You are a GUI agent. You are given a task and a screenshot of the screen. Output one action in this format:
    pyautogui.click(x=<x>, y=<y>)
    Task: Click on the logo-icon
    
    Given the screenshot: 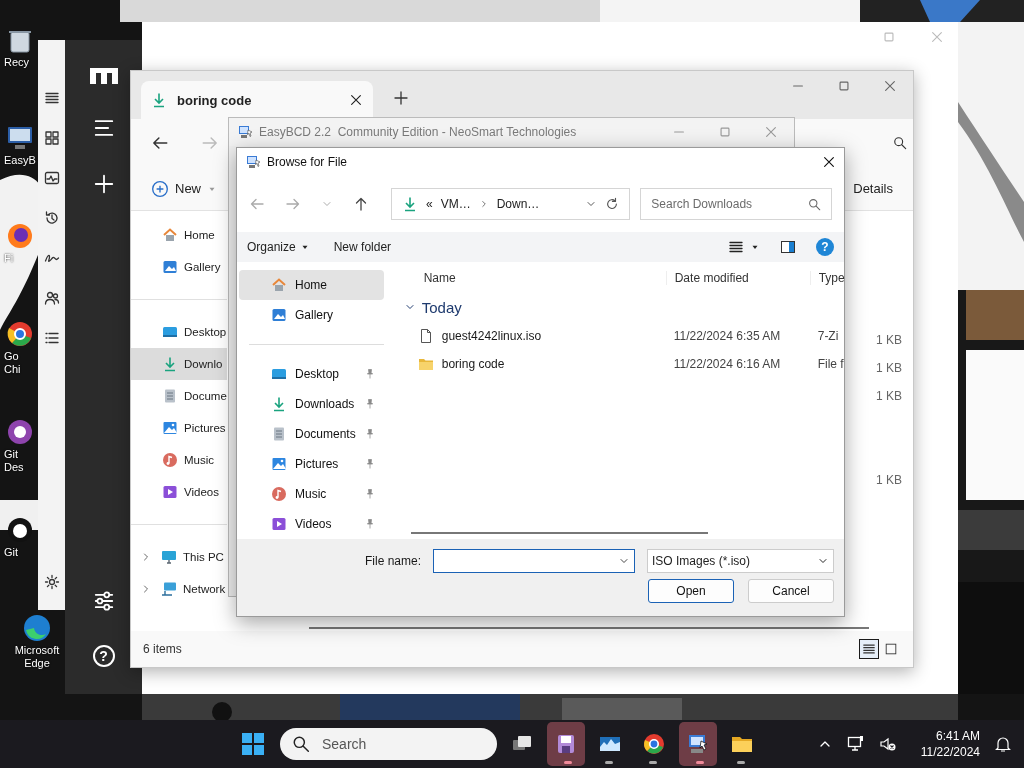 What is the action you would take?
    pyautogui.click(x=103, y=76)
    